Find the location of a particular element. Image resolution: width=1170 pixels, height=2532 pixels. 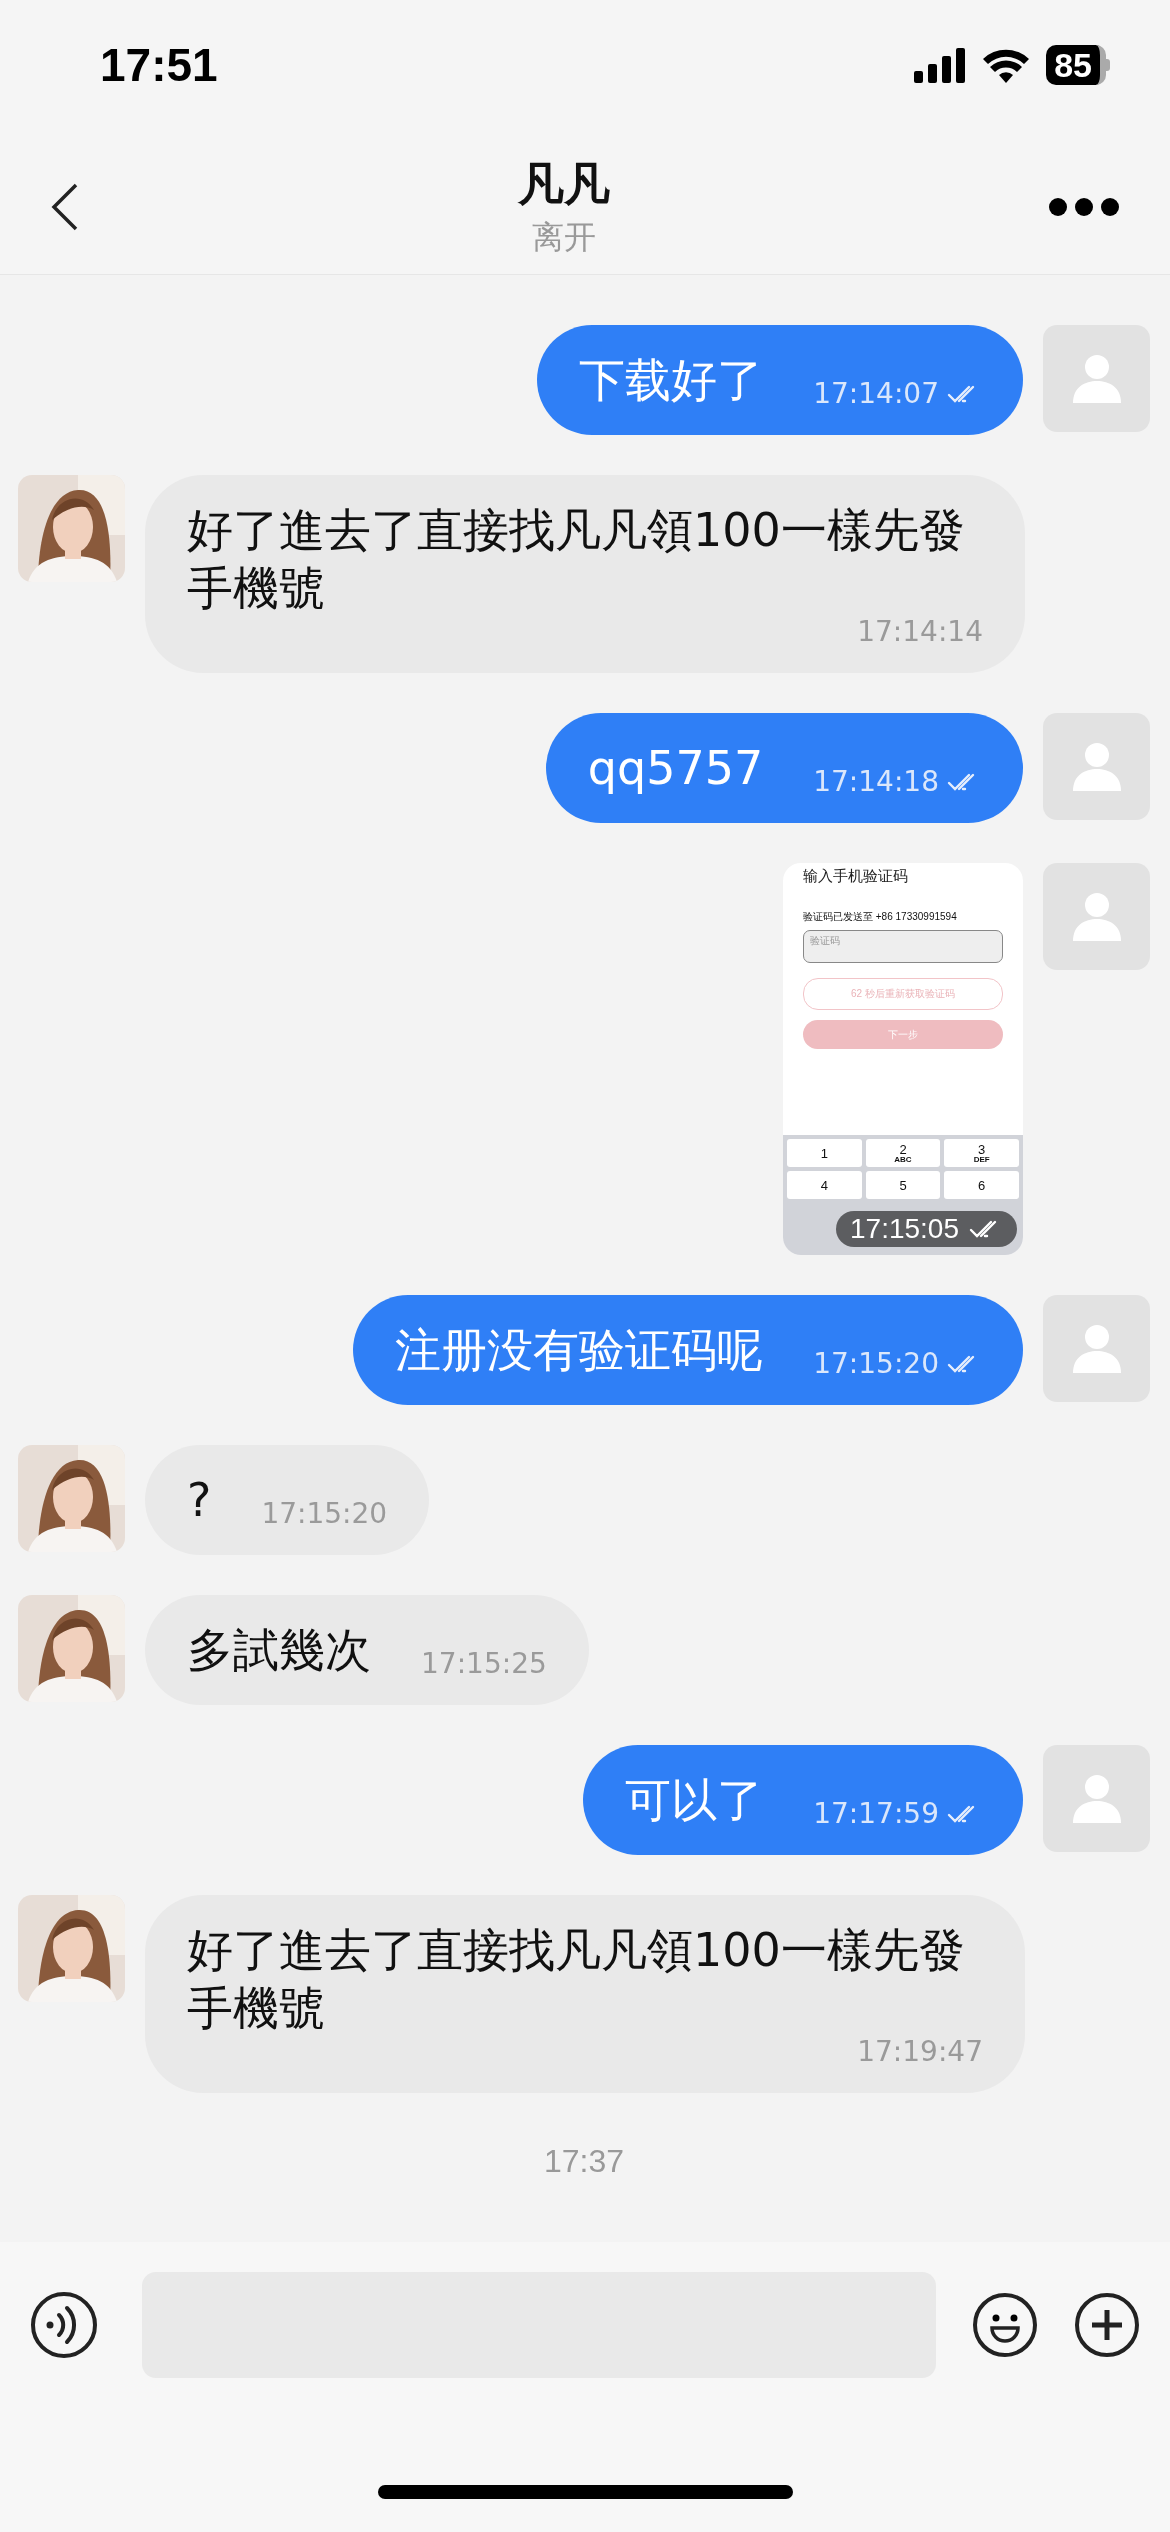

message-time: 17:15:25 is located at coordinates (484, 1664).